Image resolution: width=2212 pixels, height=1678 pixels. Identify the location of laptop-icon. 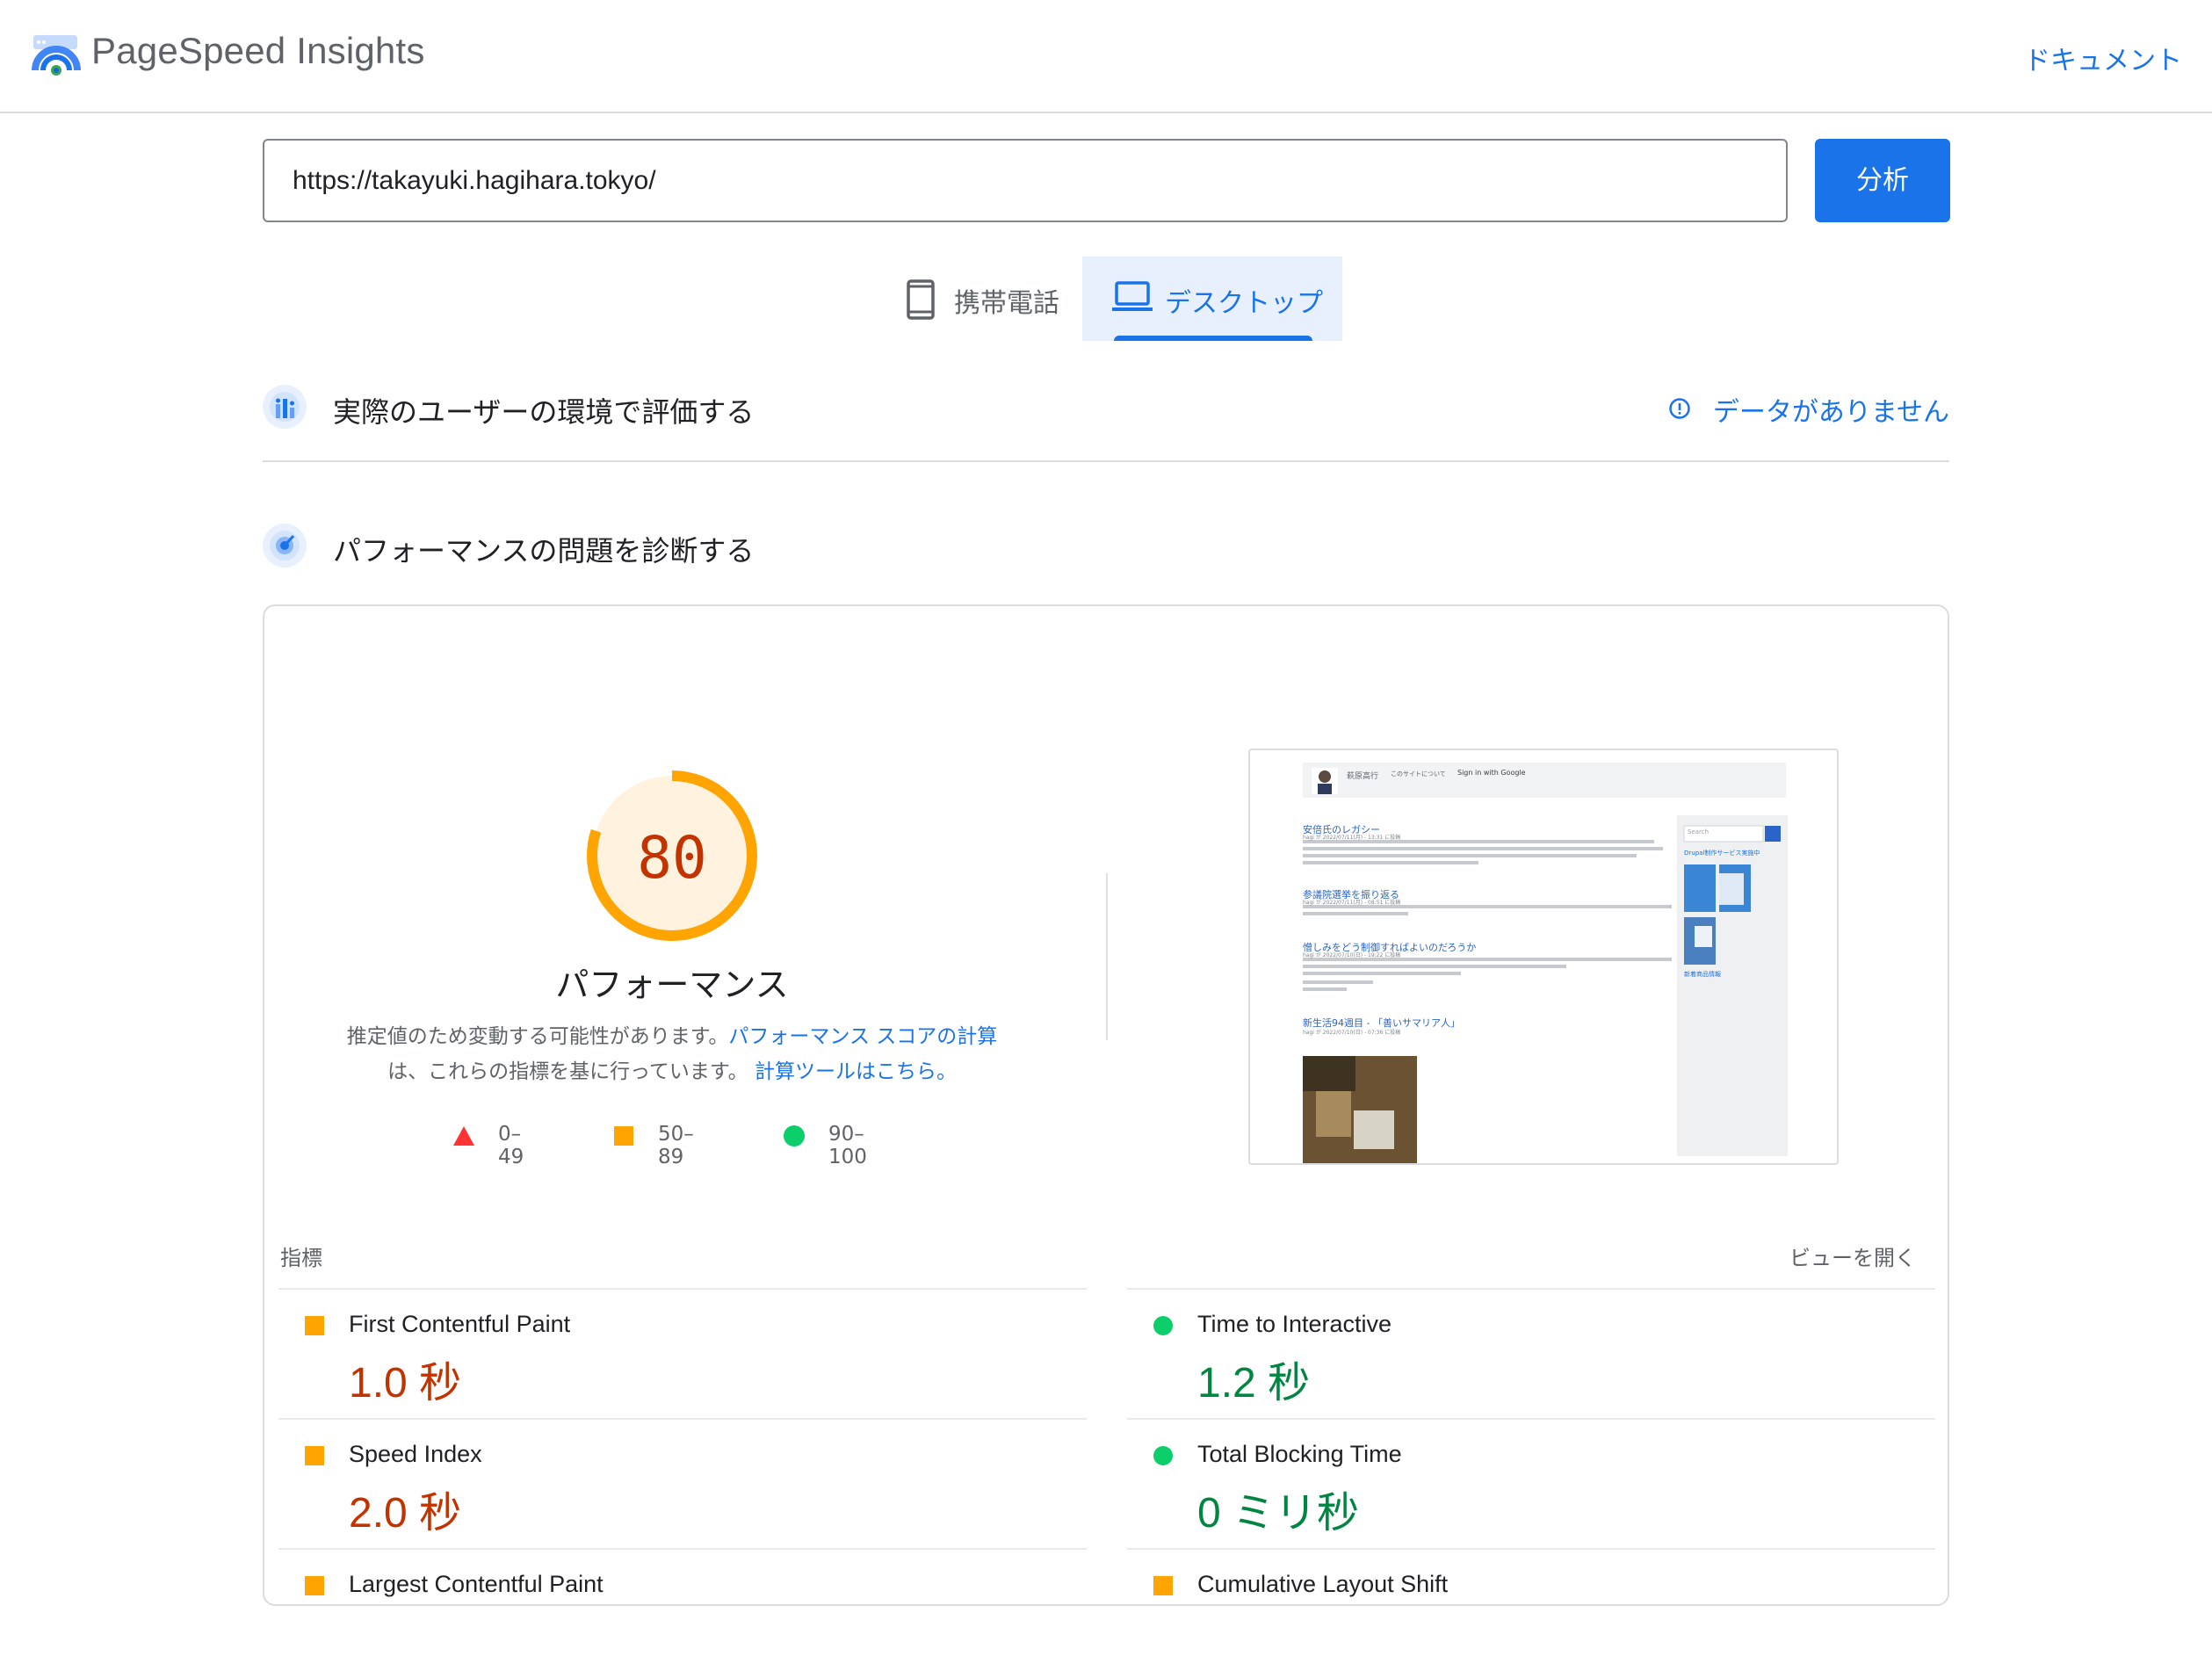
(1132, 296).